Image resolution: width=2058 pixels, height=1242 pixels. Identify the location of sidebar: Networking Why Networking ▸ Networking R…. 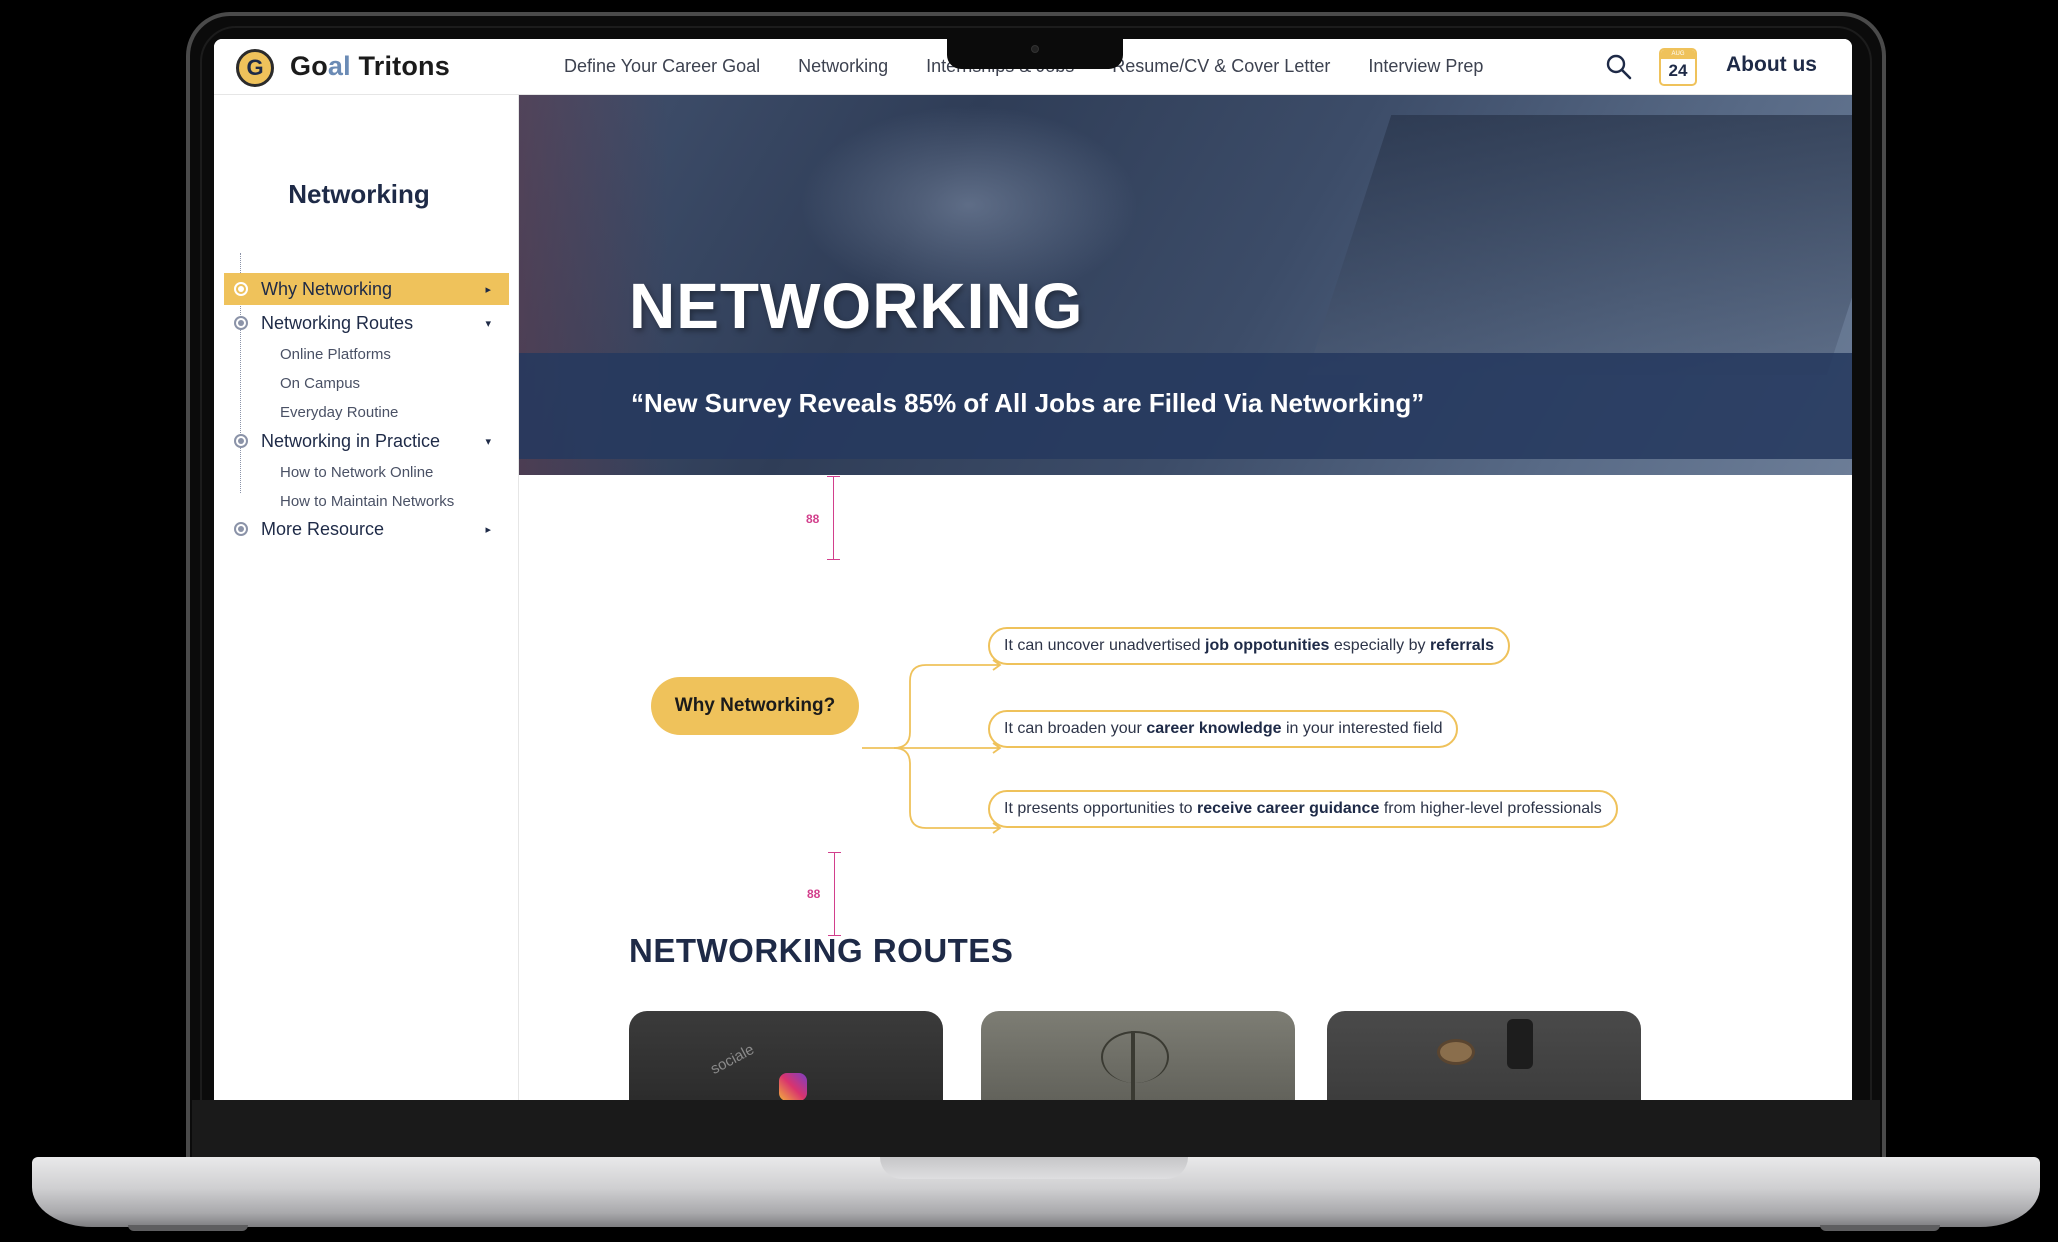
(366, 597).